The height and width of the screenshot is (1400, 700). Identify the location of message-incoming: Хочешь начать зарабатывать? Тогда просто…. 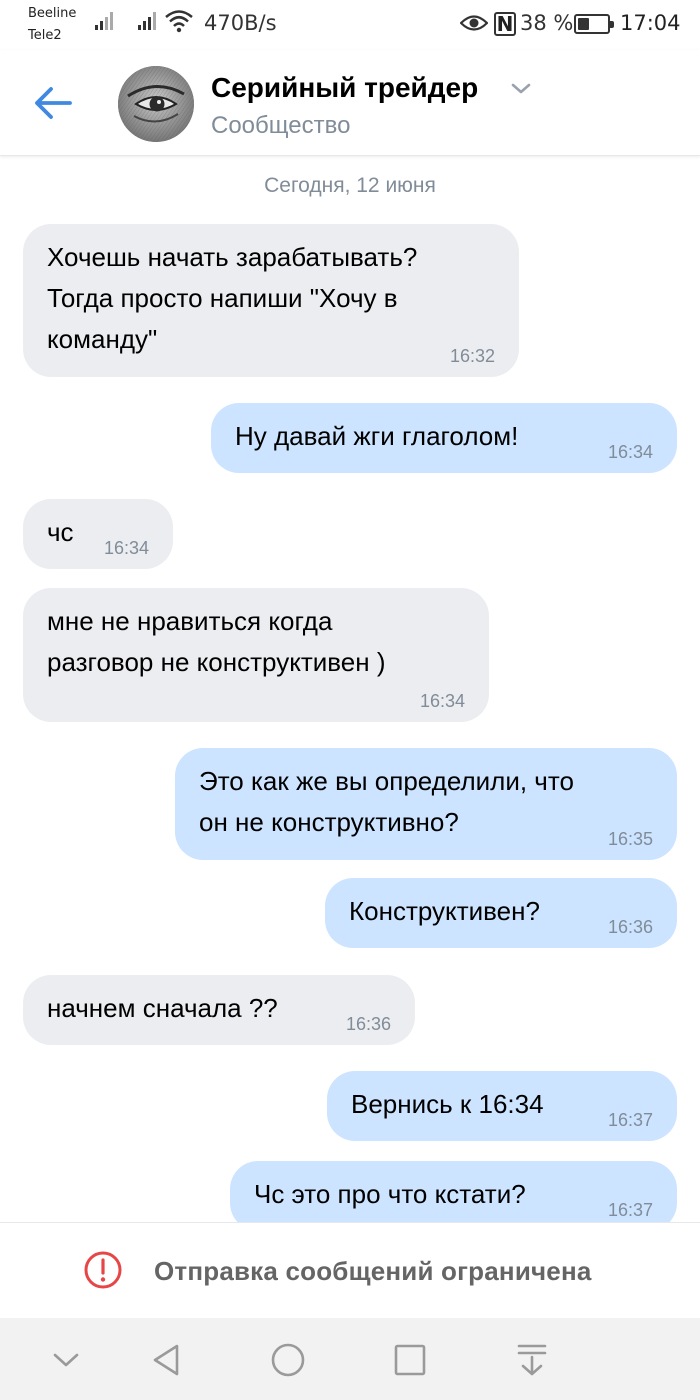
(271, 300).